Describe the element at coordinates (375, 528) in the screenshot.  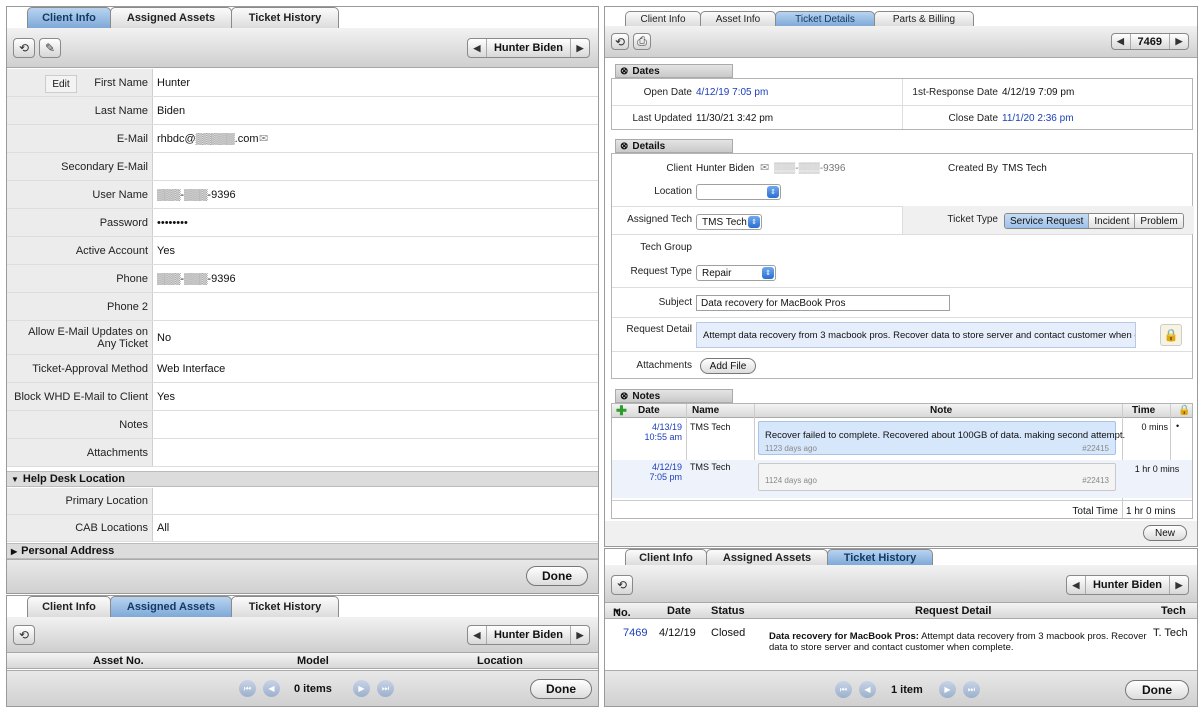
I see `field-value: All` at that location.